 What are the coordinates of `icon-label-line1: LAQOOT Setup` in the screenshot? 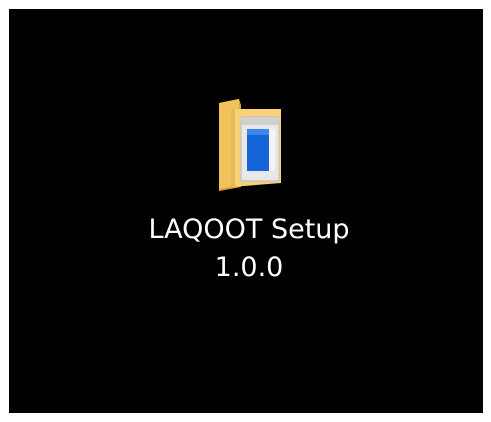 It's located at (249, 229).